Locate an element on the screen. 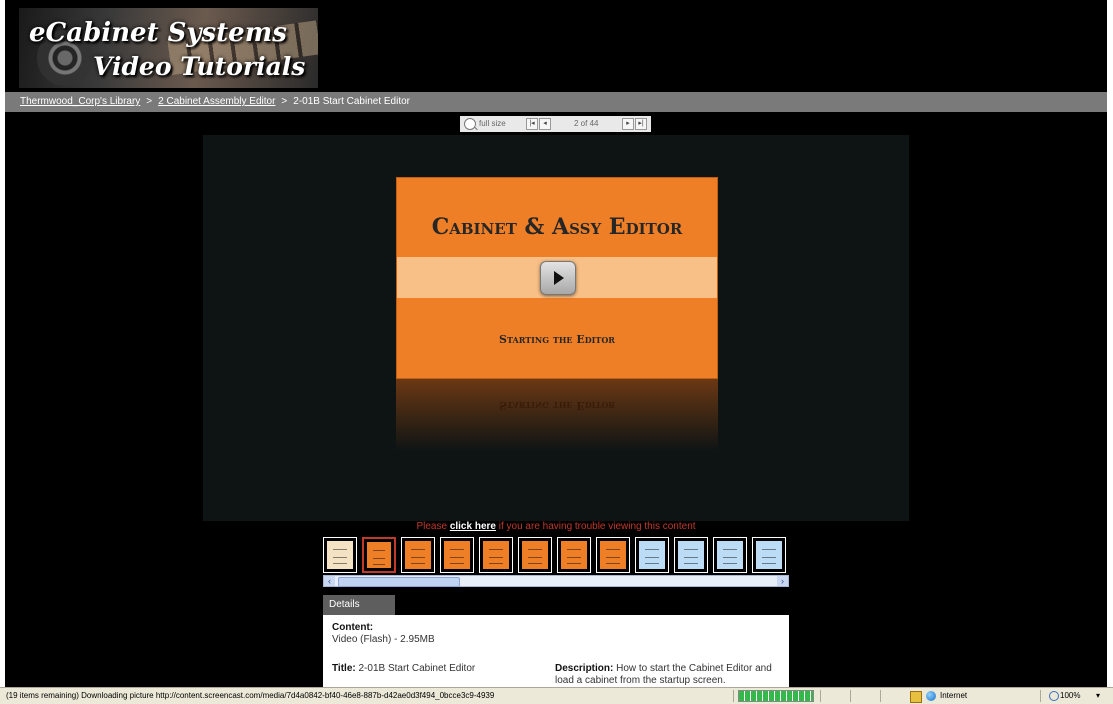  page-indicator: 2 of 44 is located at coordinates (586, 123).